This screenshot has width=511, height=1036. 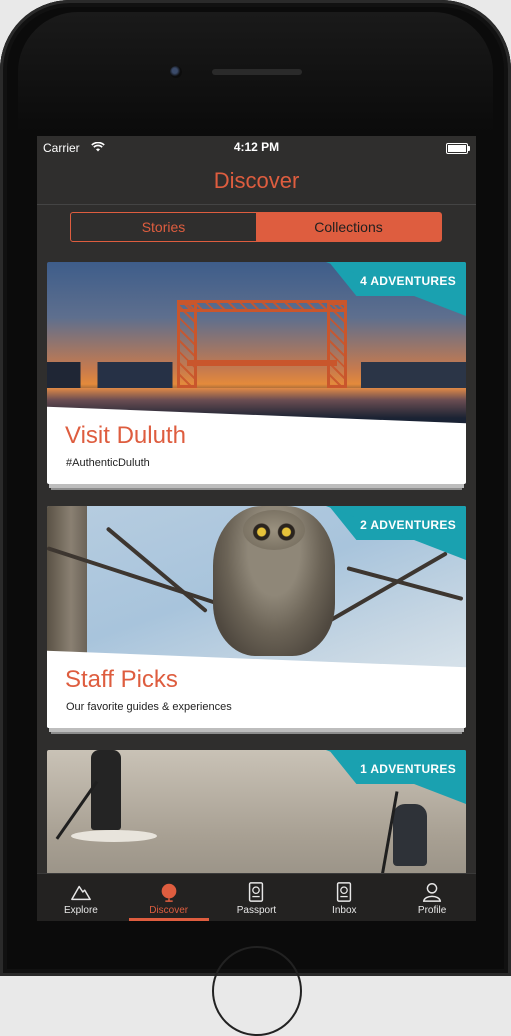 What do you see at coordinates (458, 148) in the screenshot?
I see `battery-icon` at bounding box center [458, 148].